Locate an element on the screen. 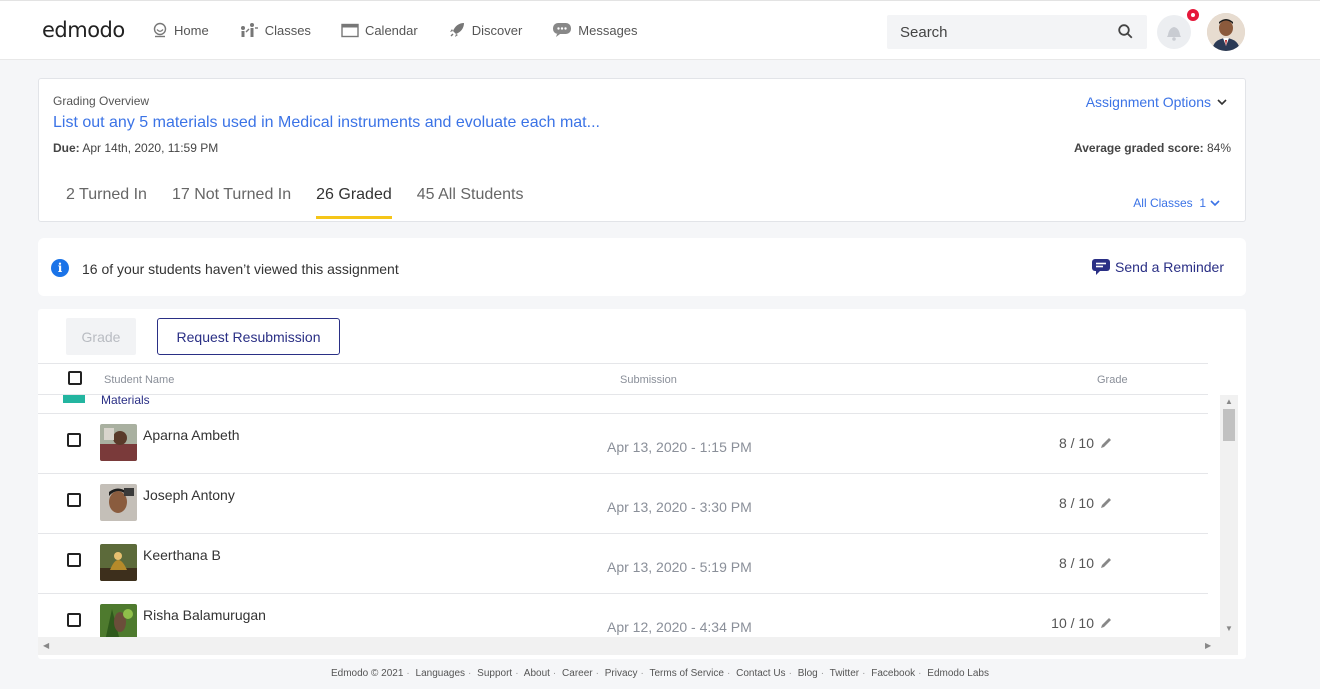 The height and width of the screenshot is (689, 1320). search-icon is located at coordinates (1125, 31).